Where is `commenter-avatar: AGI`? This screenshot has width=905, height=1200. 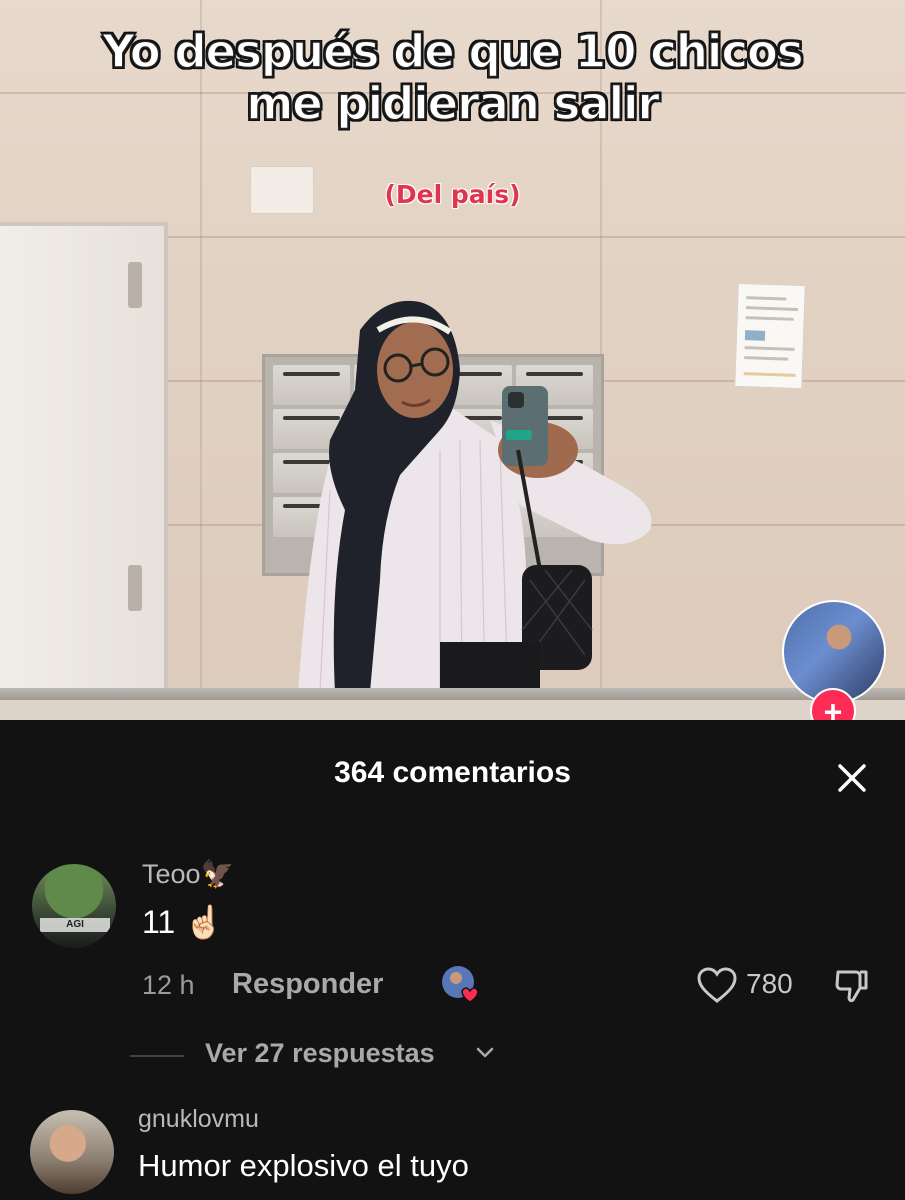
commenter-avatar: AGI is located at coordinates (74, 906).